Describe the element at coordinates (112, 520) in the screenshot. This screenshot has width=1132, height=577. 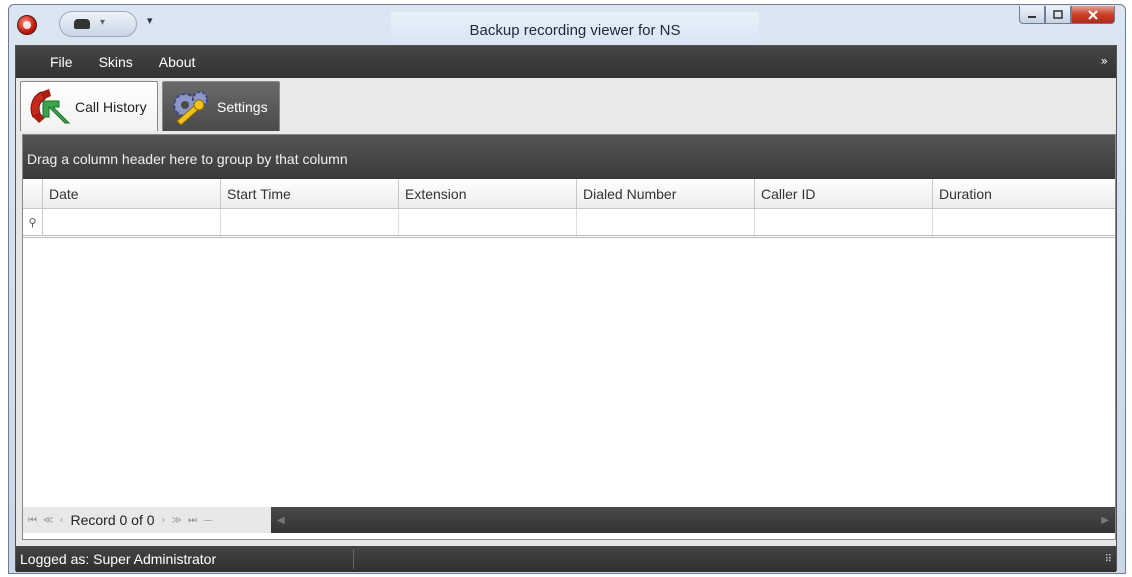
I see `record-counter: Record 0 of 0` at that location.